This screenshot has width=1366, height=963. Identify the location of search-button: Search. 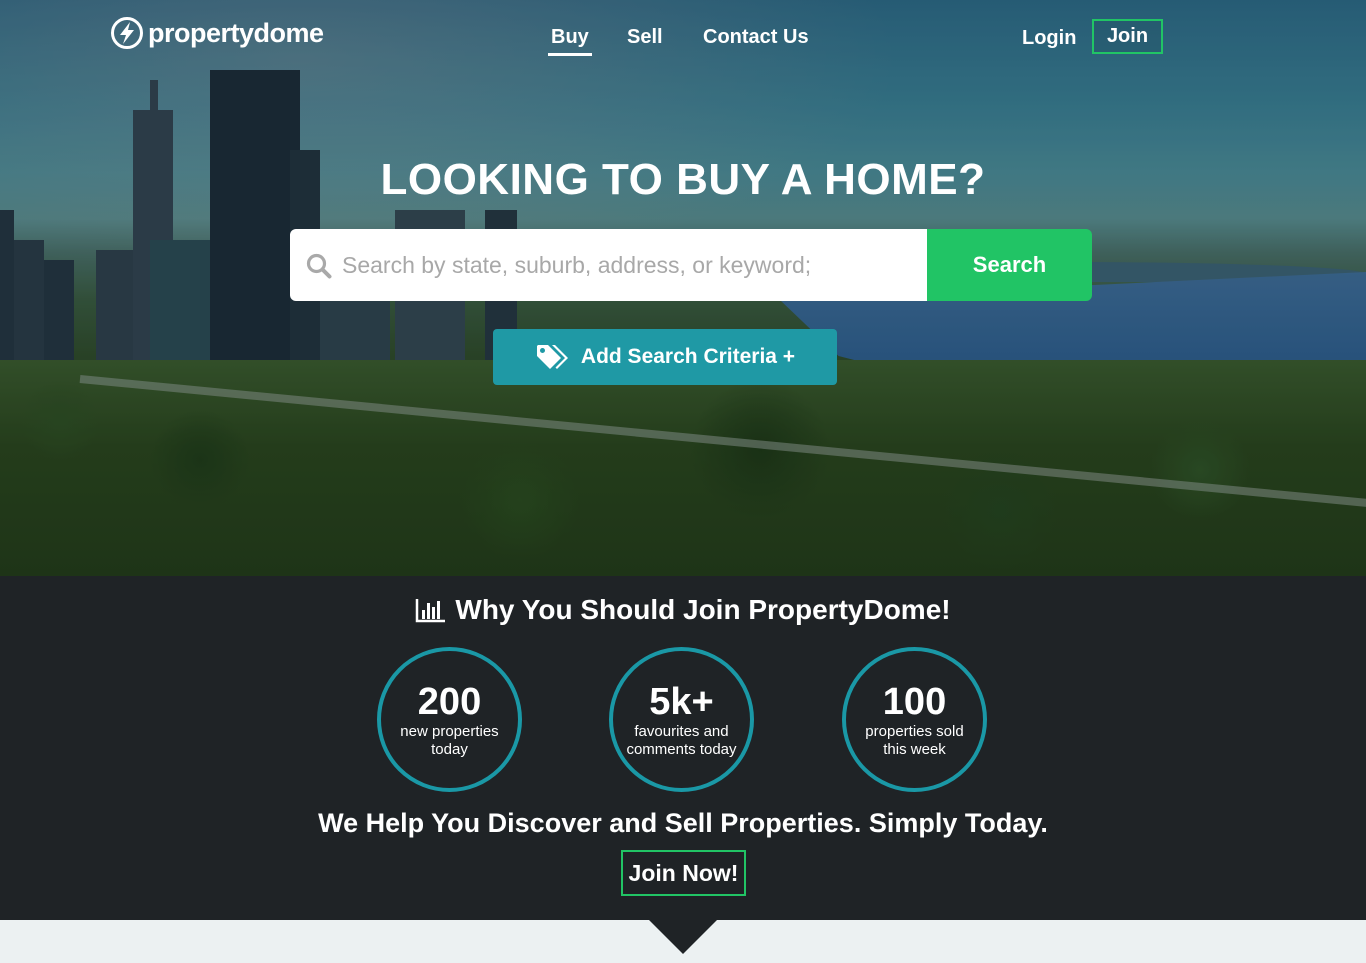
(1009, 265).